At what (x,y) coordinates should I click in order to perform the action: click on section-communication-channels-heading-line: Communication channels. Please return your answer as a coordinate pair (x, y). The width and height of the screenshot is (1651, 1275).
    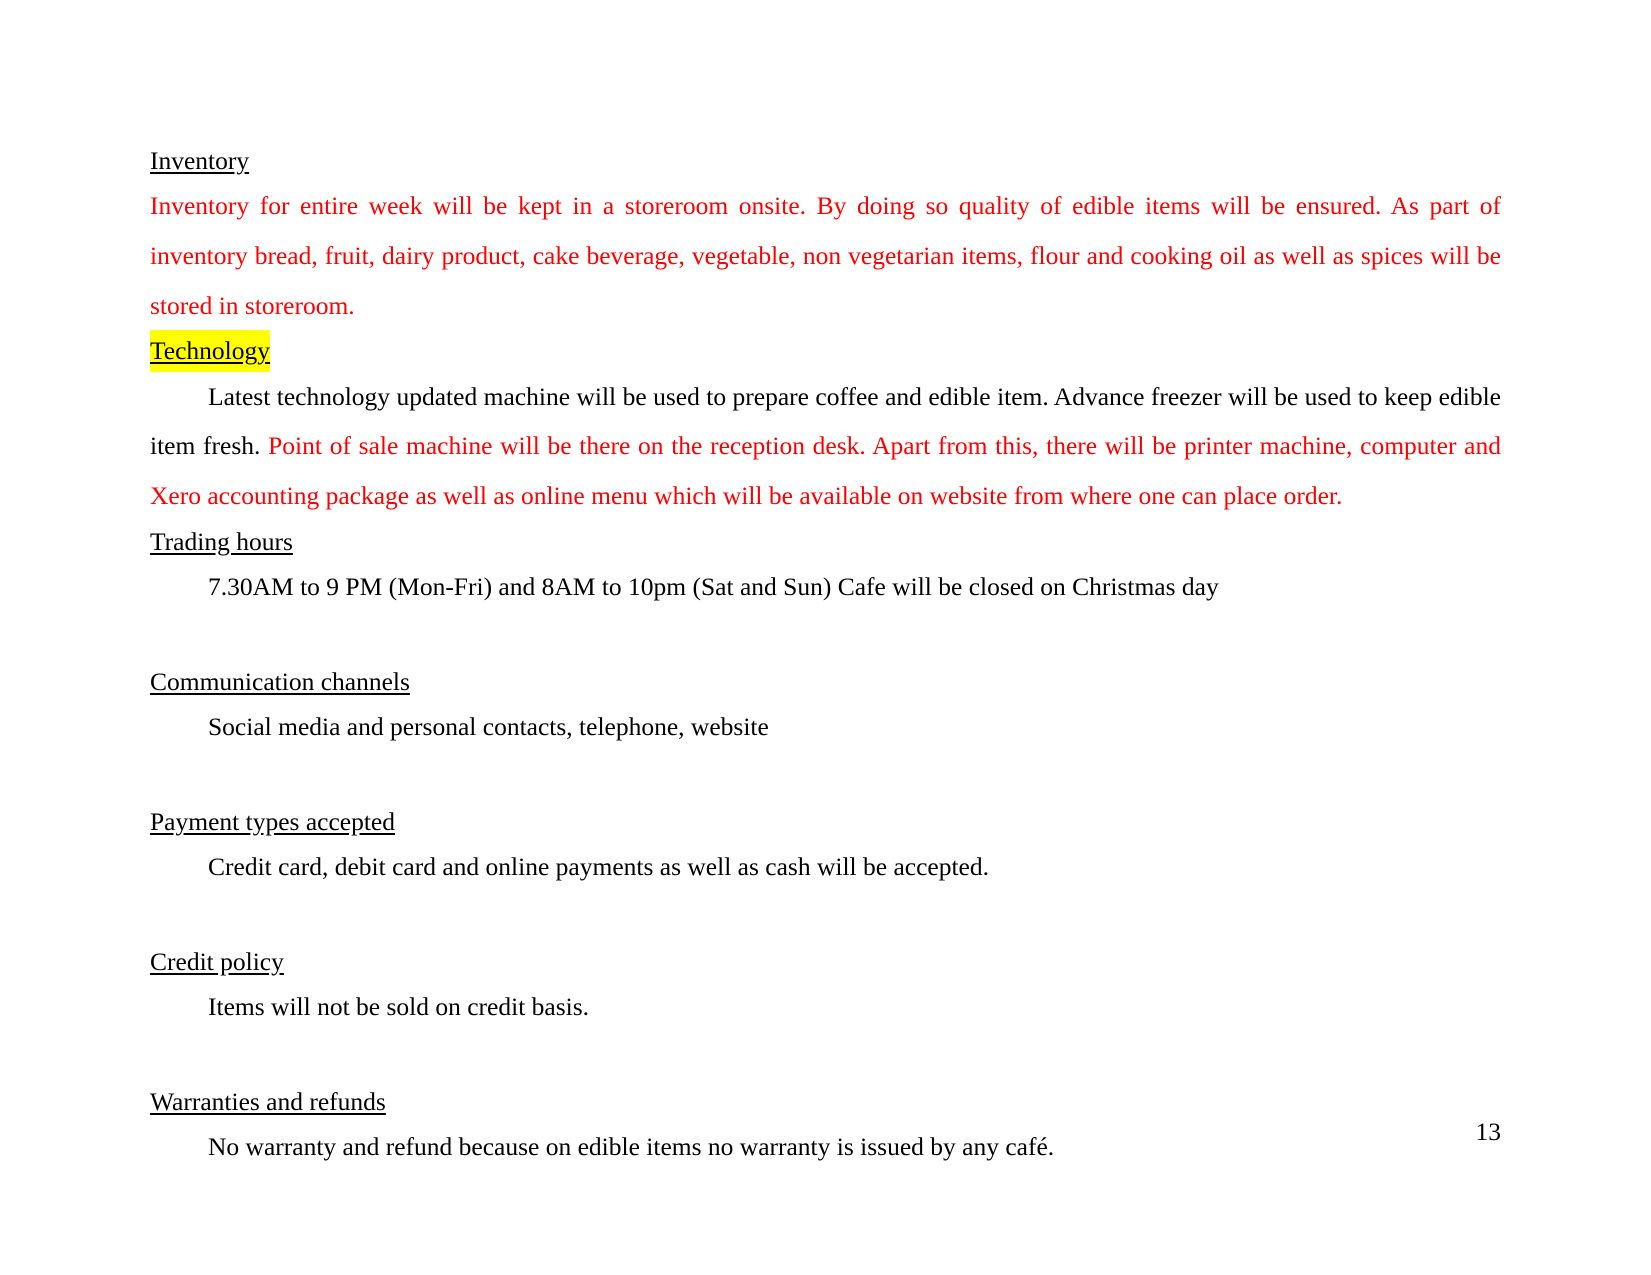
    Looking at the image, I should click on (825, 681).